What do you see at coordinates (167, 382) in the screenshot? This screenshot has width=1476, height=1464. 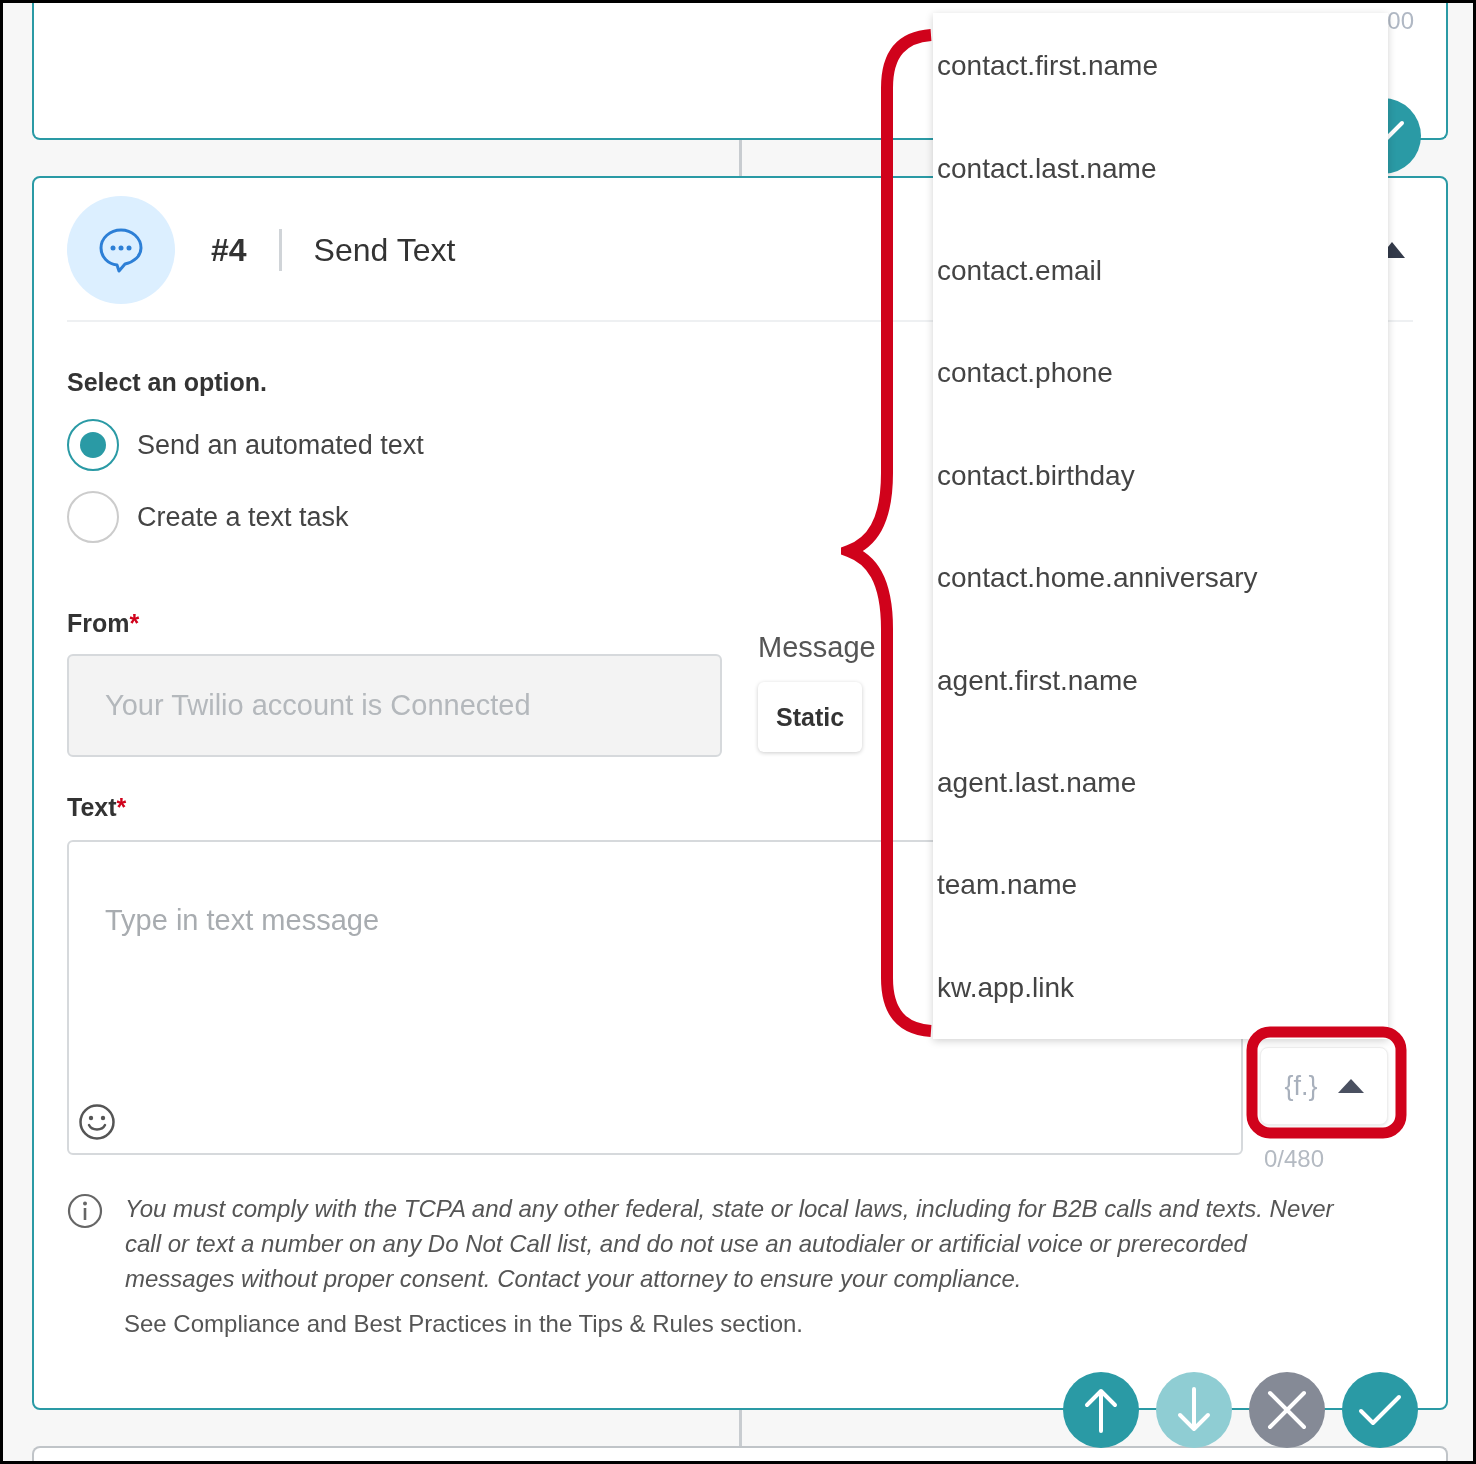 I see `option-prompt: Select an option.` at bounding box center [167, 382].